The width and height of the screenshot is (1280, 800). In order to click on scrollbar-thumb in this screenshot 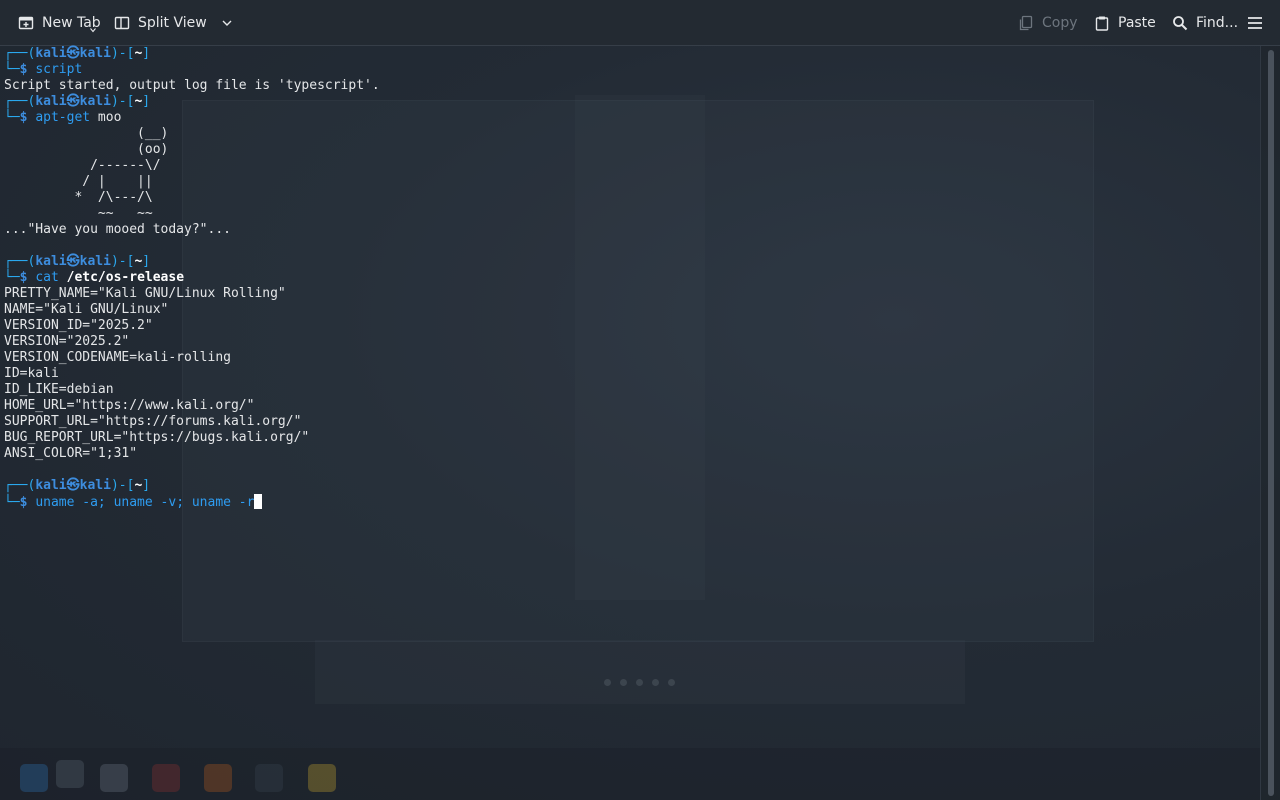, I will do `click(1271, 423)`.